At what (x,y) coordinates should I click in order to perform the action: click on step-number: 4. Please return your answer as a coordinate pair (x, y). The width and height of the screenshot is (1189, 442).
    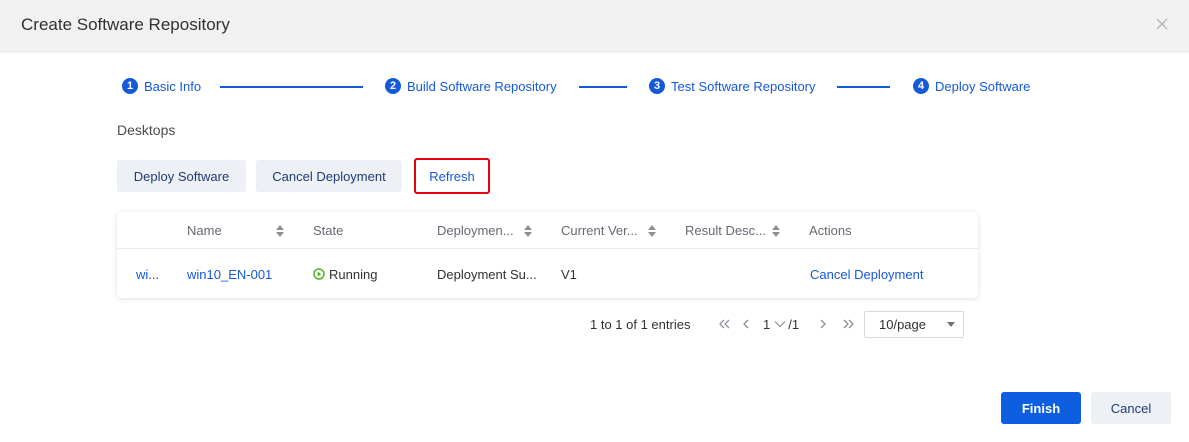
    Looking at the image, I should click on (921, 86).